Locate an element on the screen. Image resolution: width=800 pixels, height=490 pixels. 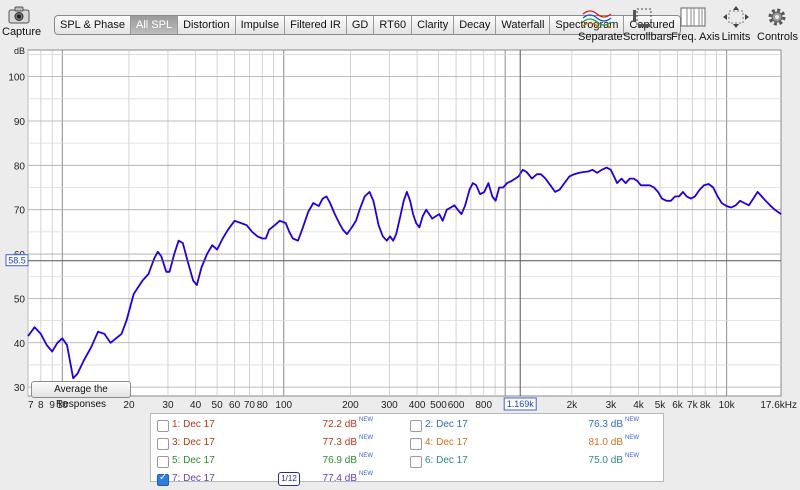
measurement-5-name: 5: Dec 17 is located at coordinates (193, 460).